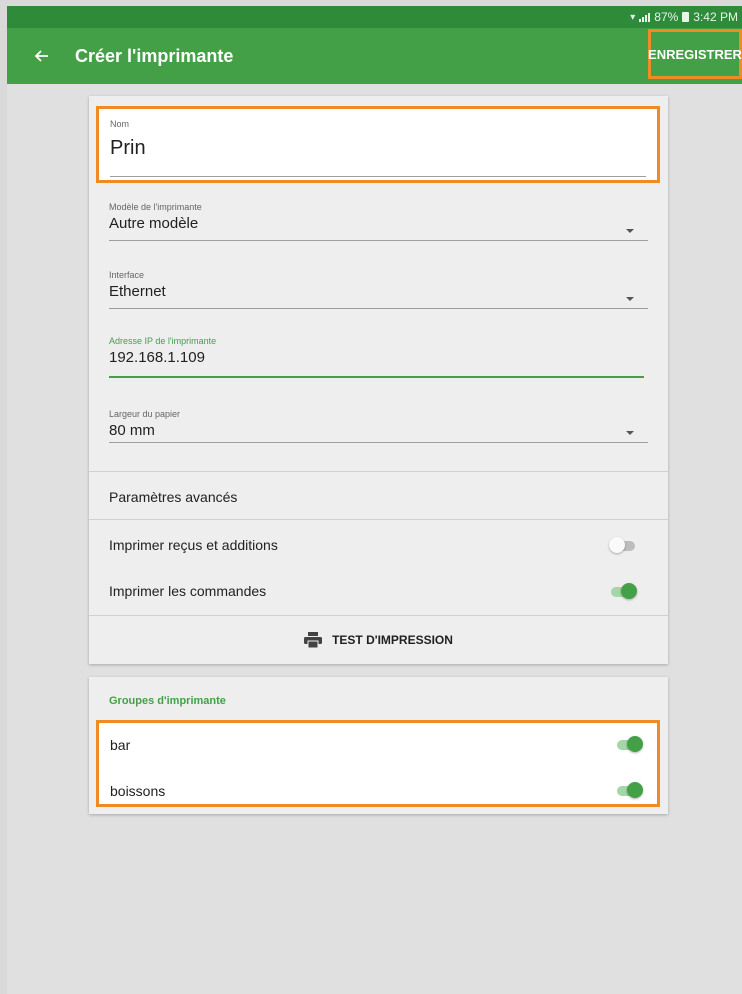 The width and height of the screenshot is (742, 994). I want to click on battery-percent: 87%, so click(666, 17).